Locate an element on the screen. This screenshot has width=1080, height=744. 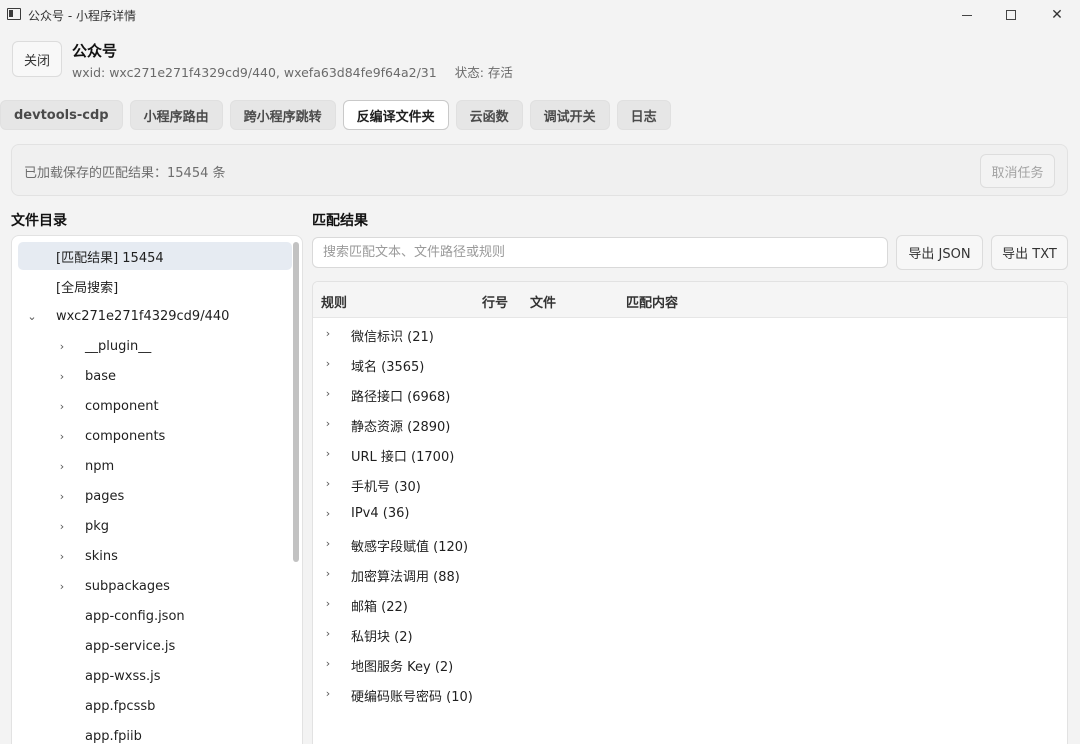
tree-item-folder: › subpackages is located at coordinates (155, 586).